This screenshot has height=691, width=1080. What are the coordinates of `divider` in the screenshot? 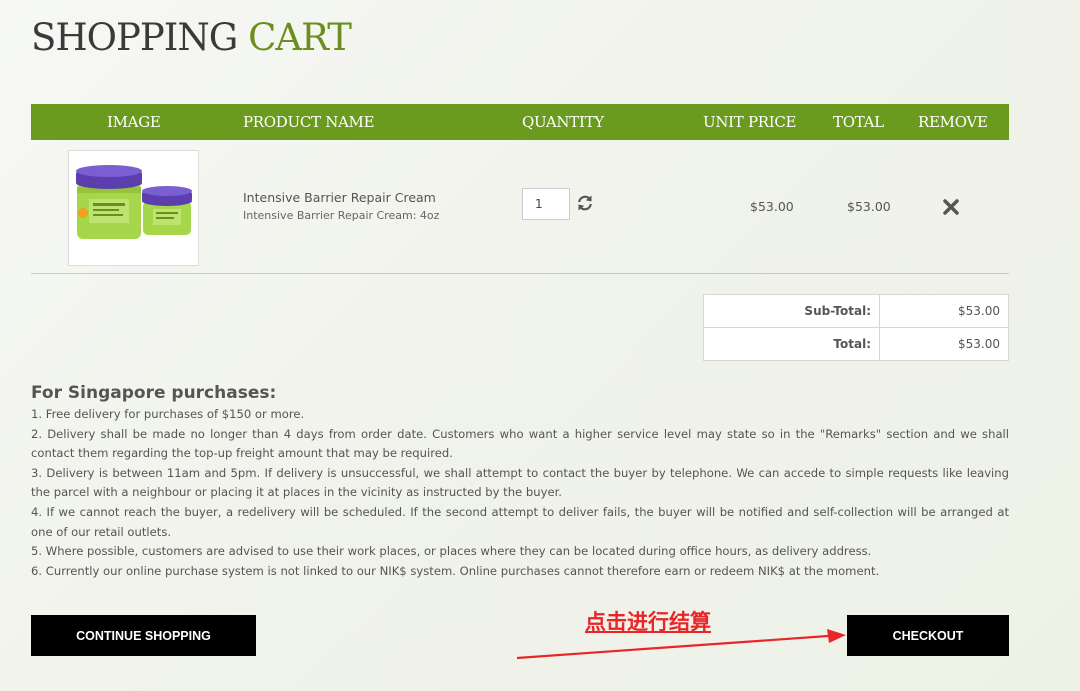 It's located at (520, 273).